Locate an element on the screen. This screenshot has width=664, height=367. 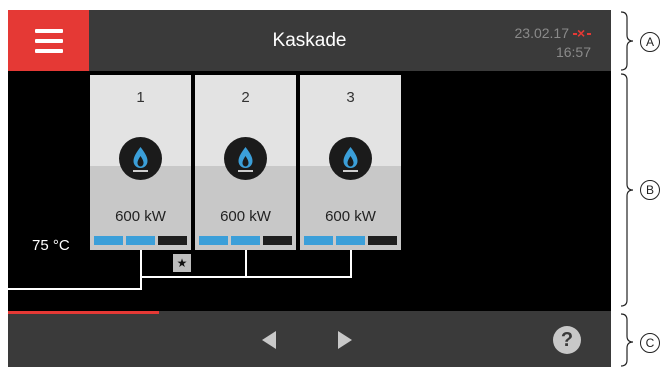
callout-b: B is located at coordinates (650, 190).